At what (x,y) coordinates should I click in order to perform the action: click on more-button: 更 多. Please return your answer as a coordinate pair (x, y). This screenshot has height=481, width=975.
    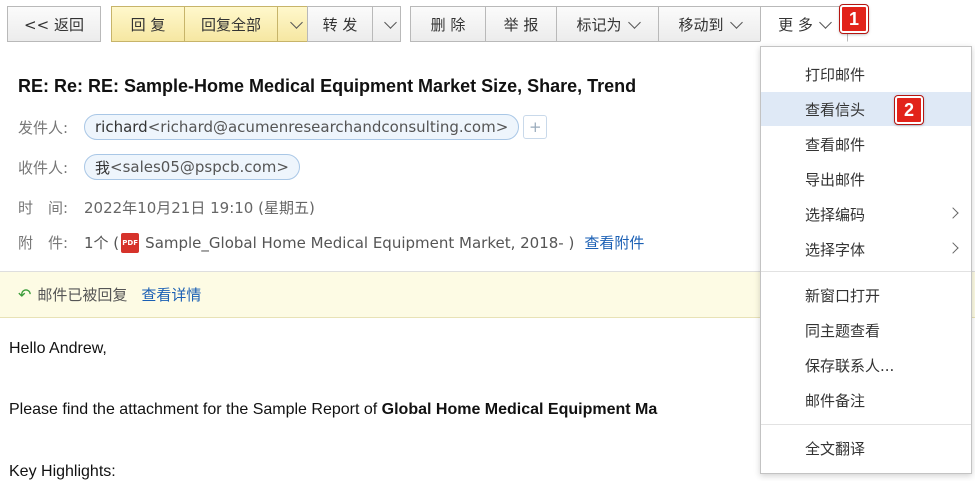
    Looking at the image, I should click on (804, 24).